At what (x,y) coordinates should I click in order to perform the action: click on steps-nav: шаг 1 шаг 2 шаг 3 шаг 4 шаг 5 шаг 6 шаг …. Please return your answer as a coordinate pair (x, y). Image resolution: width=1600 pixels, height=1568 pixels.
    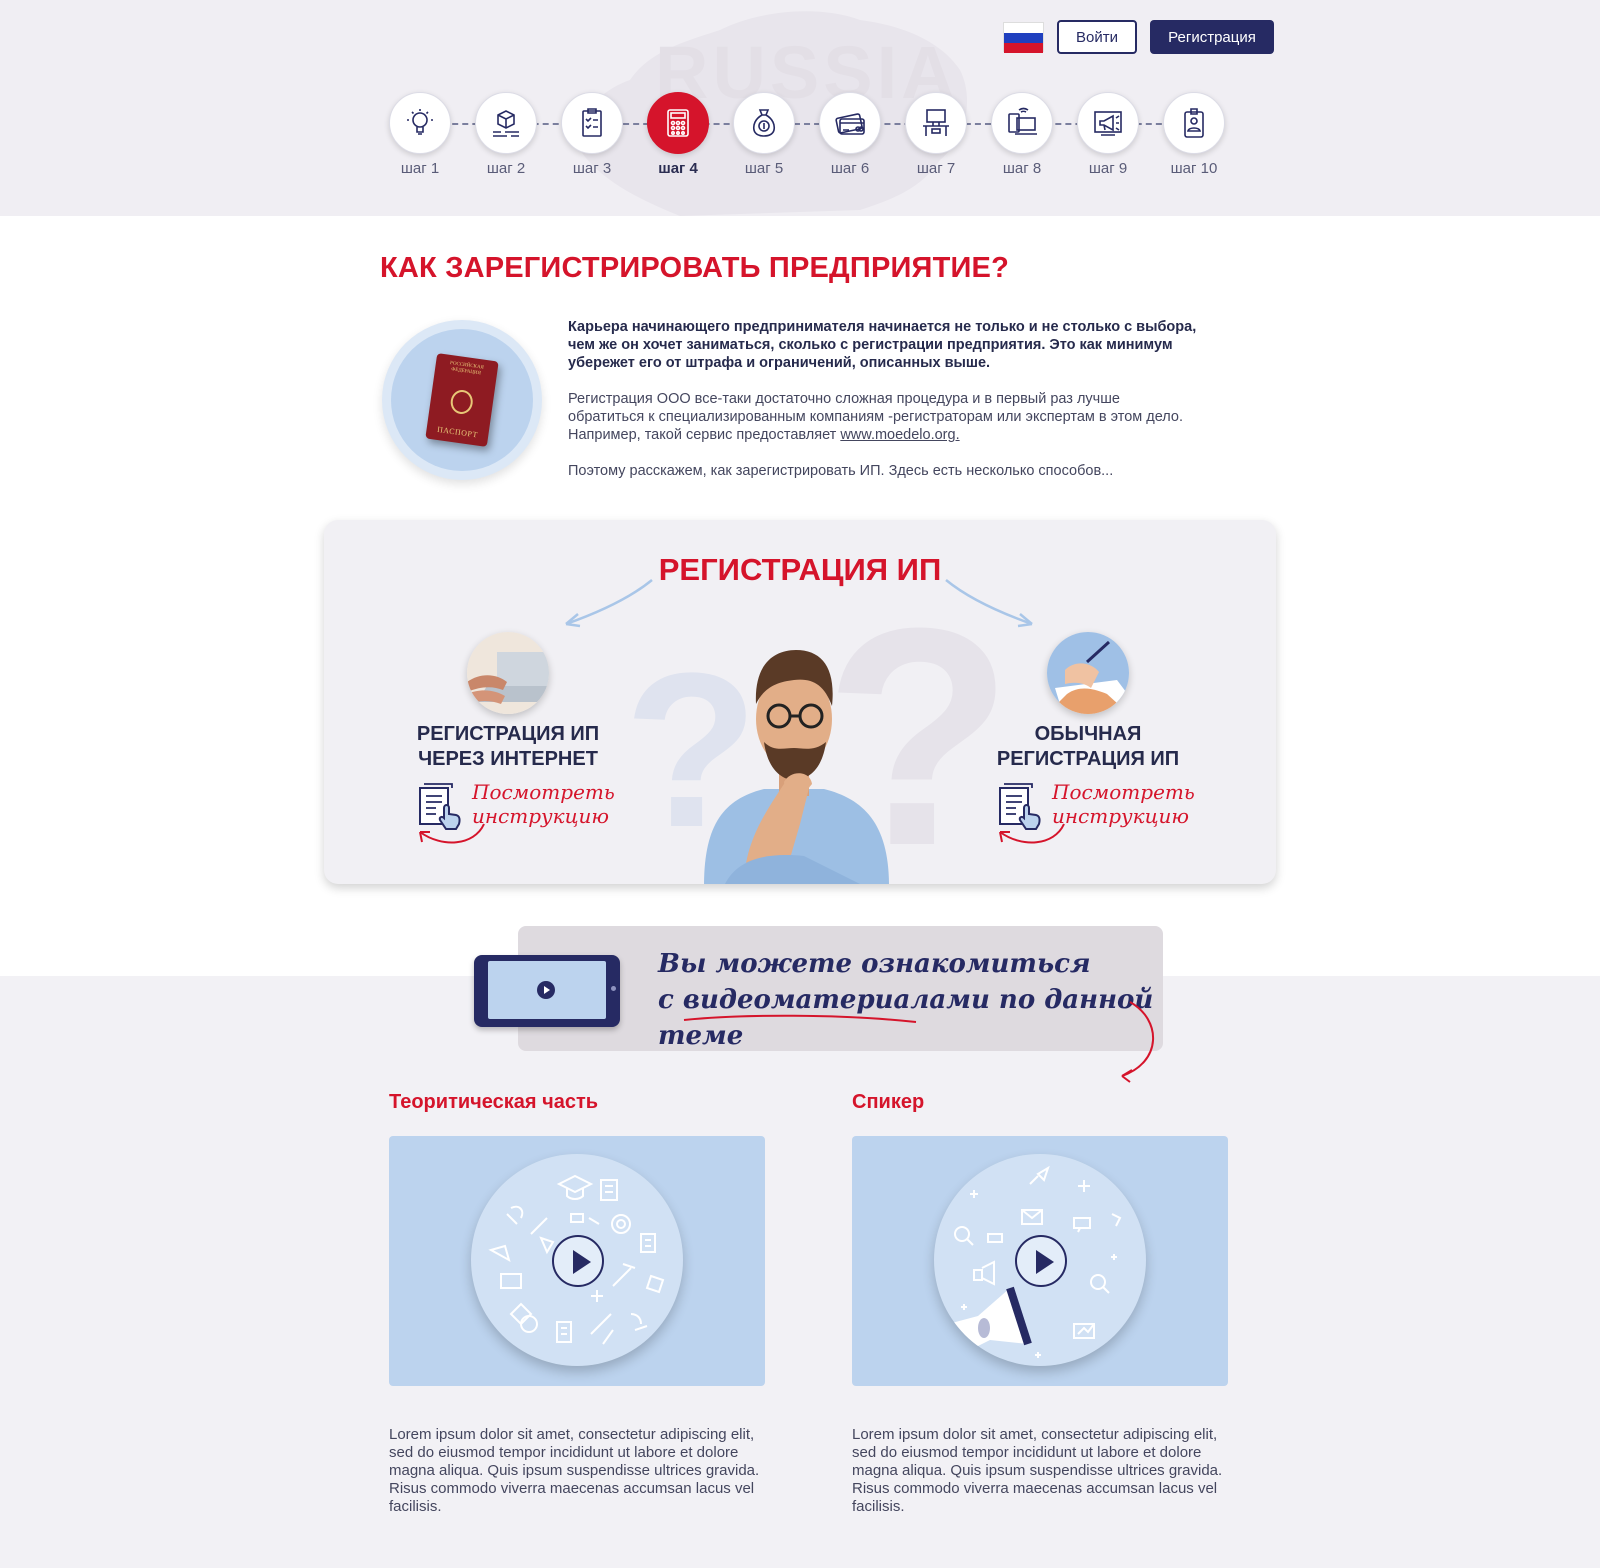
    Looking at the image, I should click on (802, 137).